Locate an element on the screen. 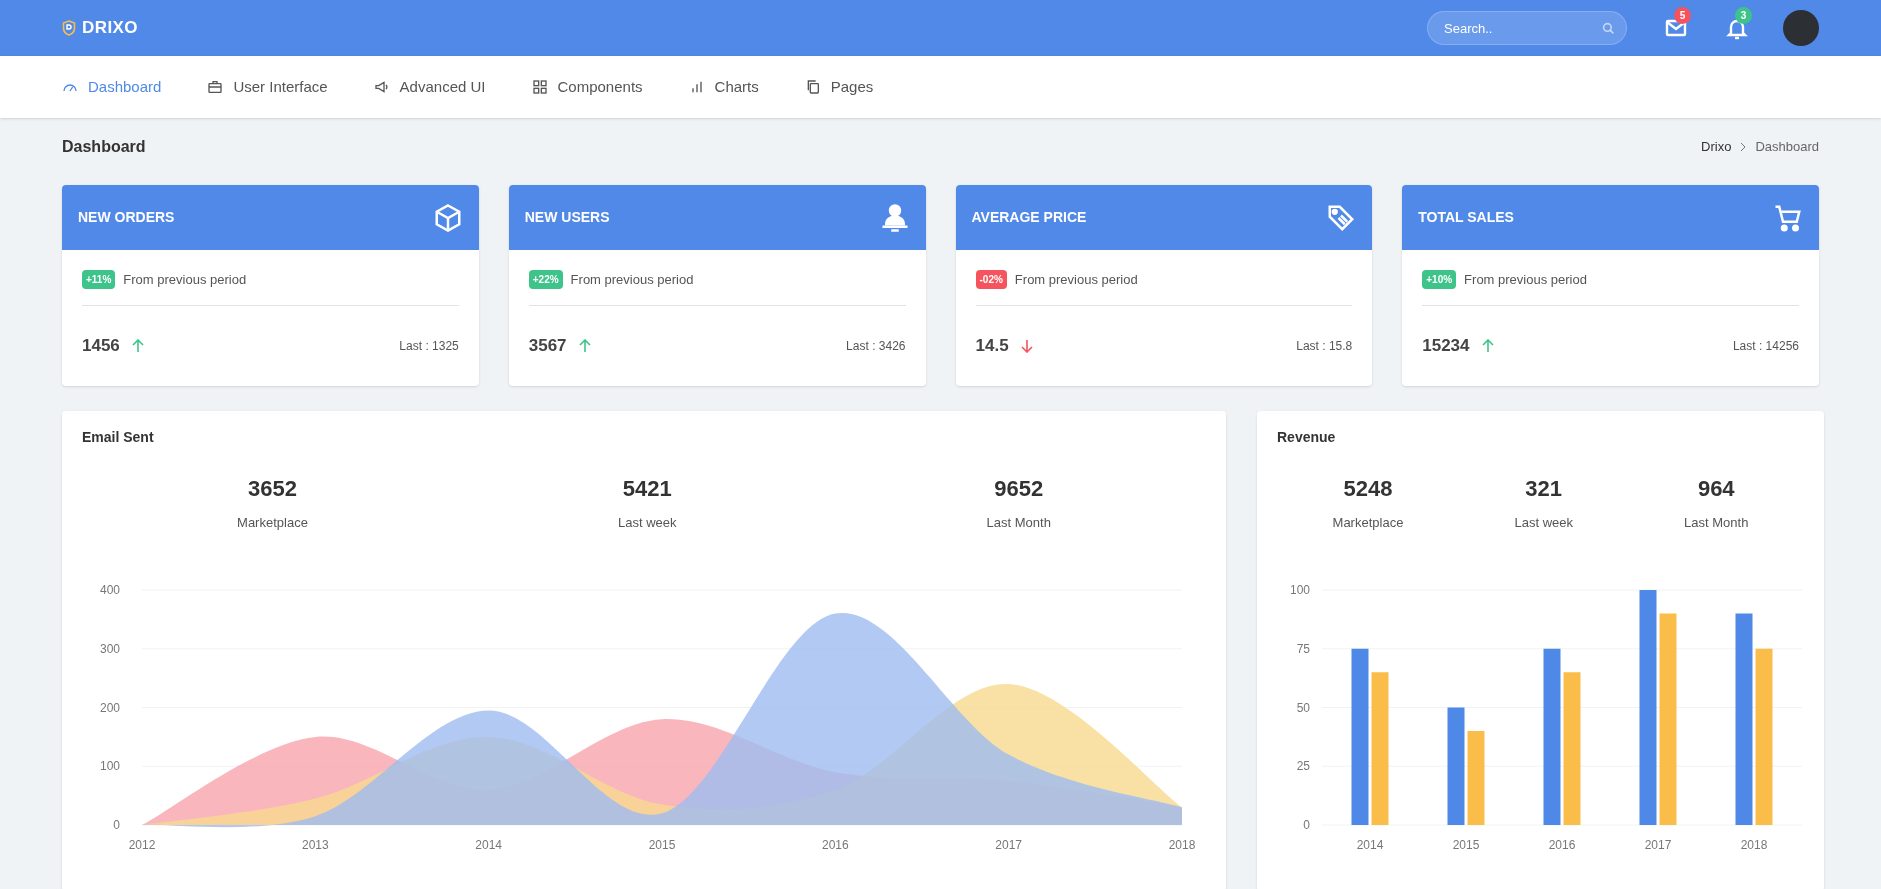 This screenshot has width=1881, height=889. card-title: Revenue is located at coordinates (1307, 437).